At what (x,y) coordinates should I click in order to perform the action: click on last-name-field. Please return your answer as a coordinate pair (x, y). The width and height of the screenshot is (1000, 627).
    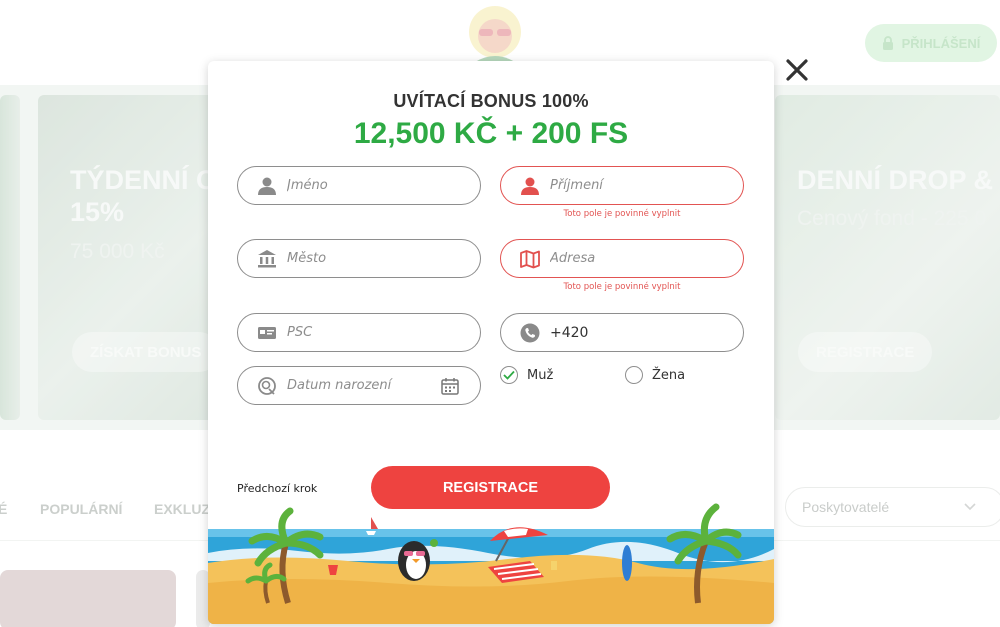
    Looking at the image, I should click on (622, 185).